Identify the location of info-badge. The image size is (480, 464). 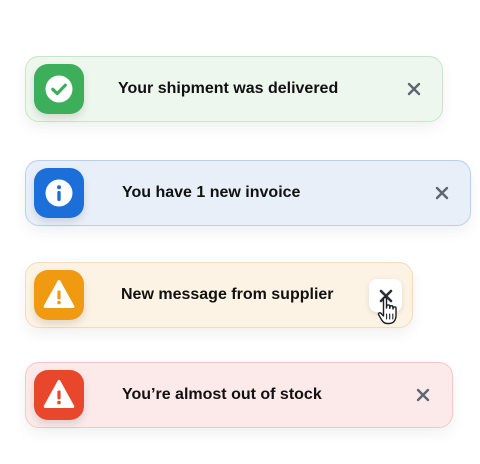
(59, 193).